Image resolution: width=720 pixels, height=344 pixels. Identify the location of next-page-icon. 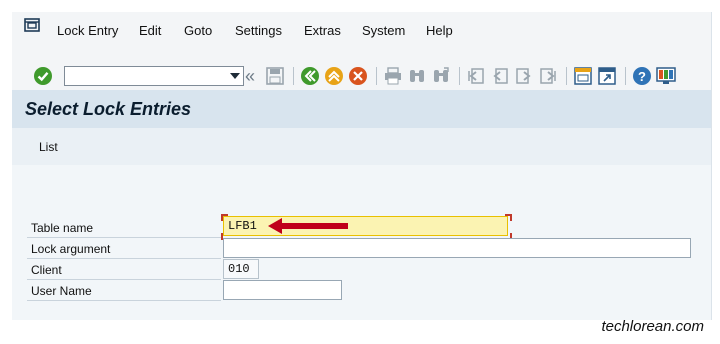
(524, 76).